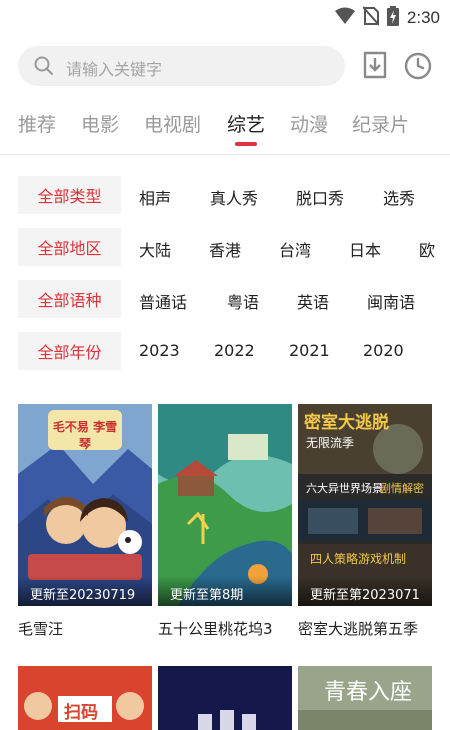 This screenshot has height=730, width=450. What do you see at coordinates (114, 69) in the screenshot?
I see `search-placeholder: 请输入关键字` at bounding box center [114, 69].